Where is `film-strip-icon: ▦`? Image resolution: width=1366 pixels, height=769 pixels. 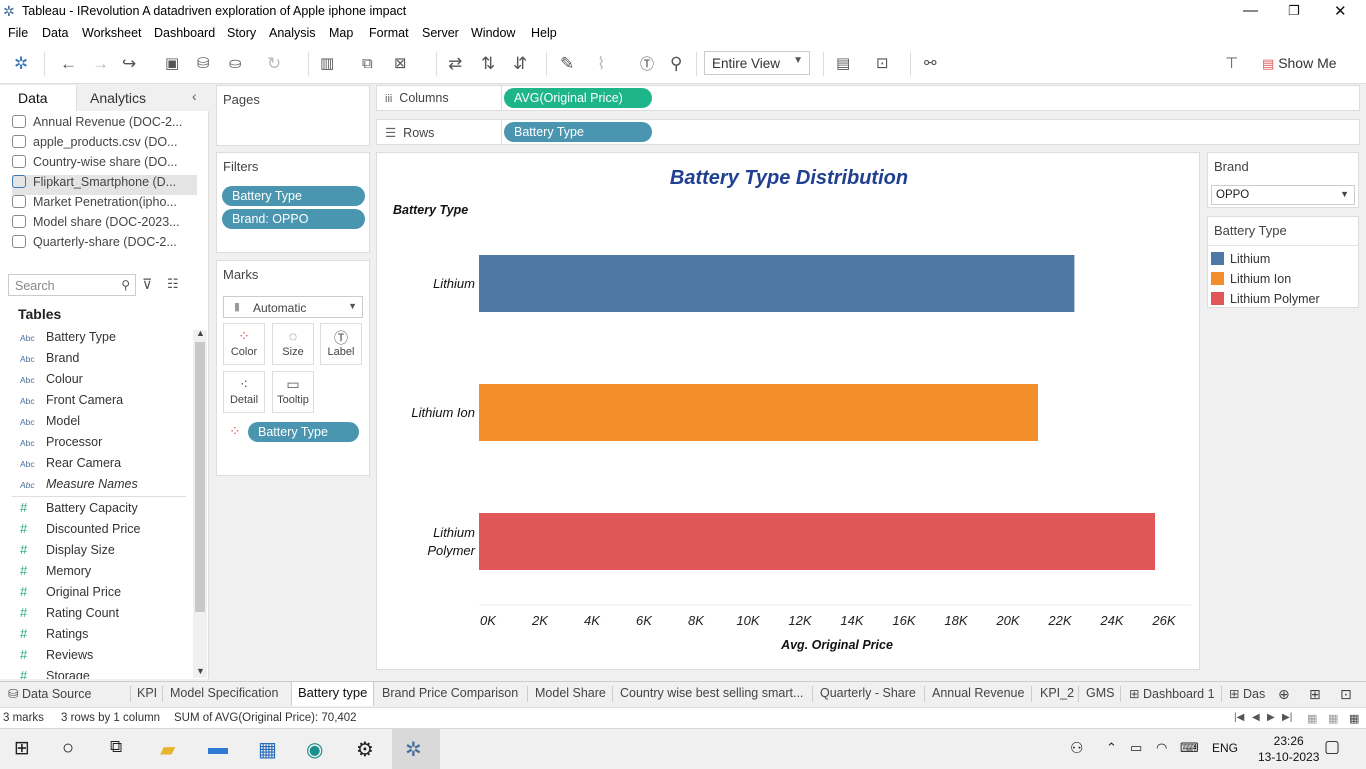 film-strip-icon: ▦ is located at coordinates (1312, 718).